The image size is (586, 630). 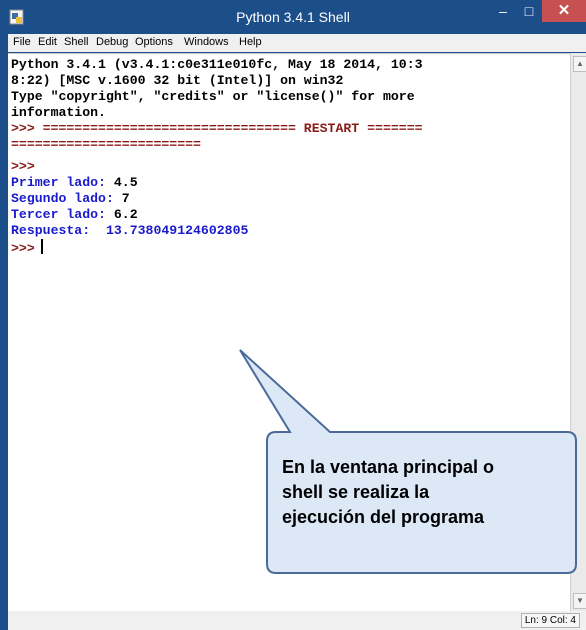 I want to click on callout-line: En la ventana principal o, so click(x=388, y=467).